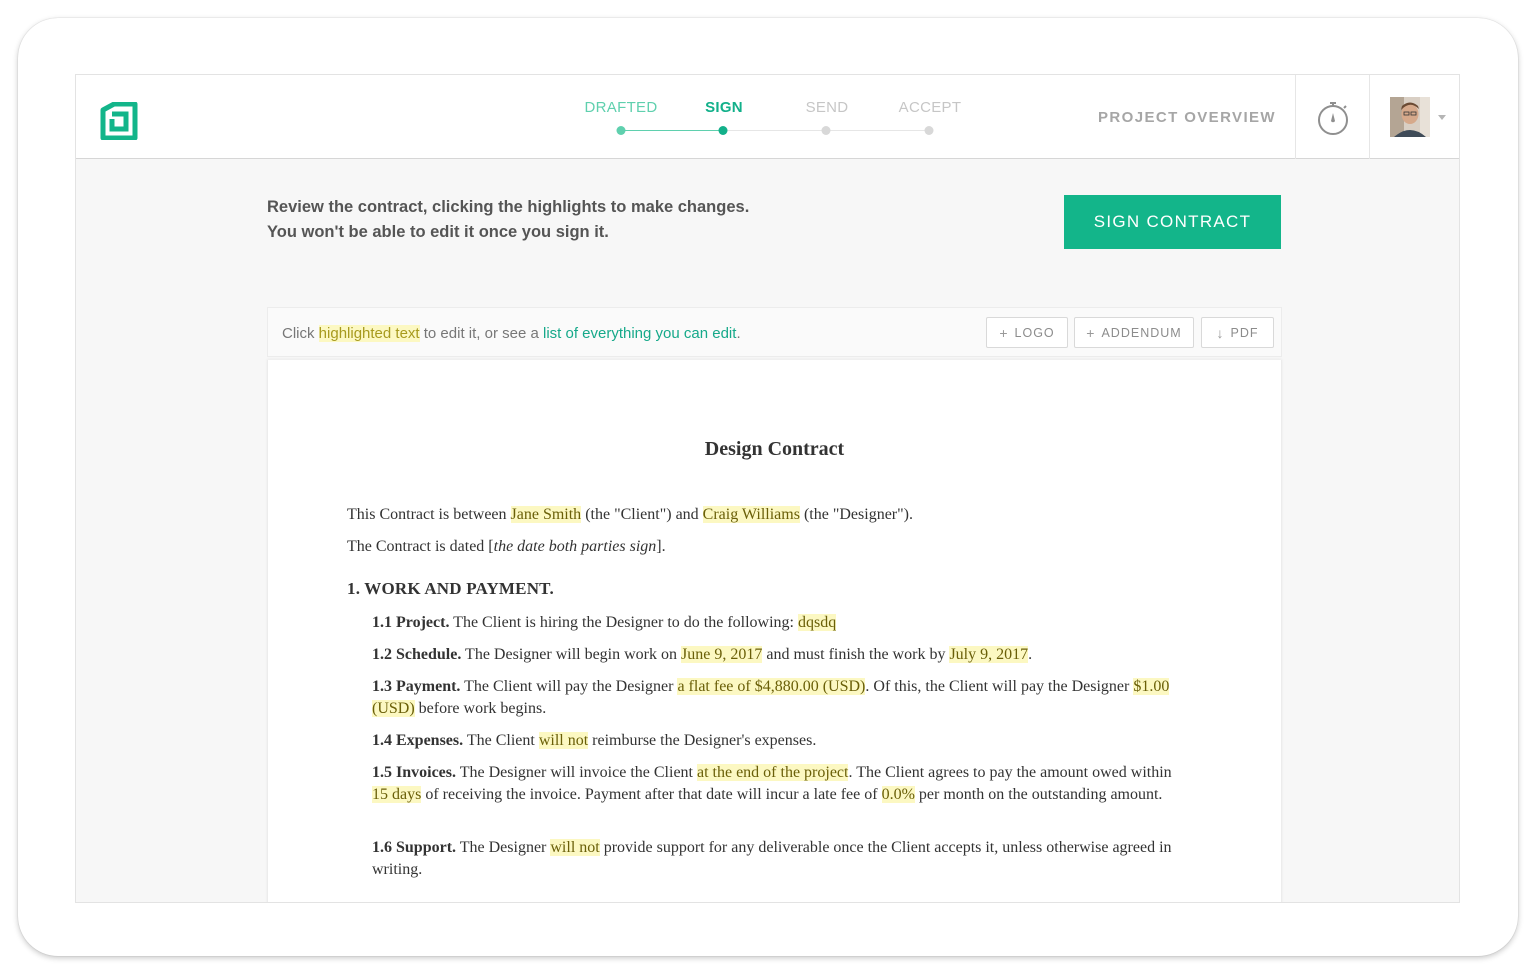  Describe the element at coordinates (621, 107) in the screenshot. I see `step-drafted: DRAFTED` at that location.